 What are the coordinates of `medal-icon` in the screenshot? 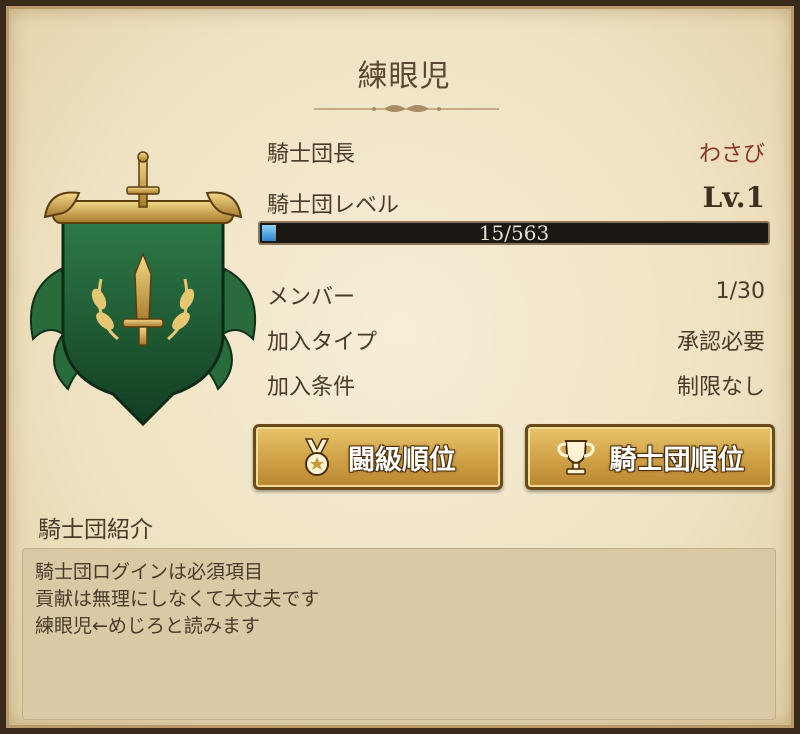 It's located at (317, 457).